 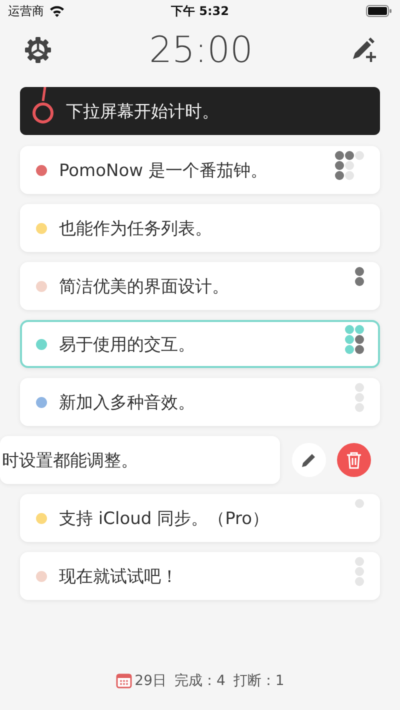 I want to click on edit-button, so click(x=309, y=460).